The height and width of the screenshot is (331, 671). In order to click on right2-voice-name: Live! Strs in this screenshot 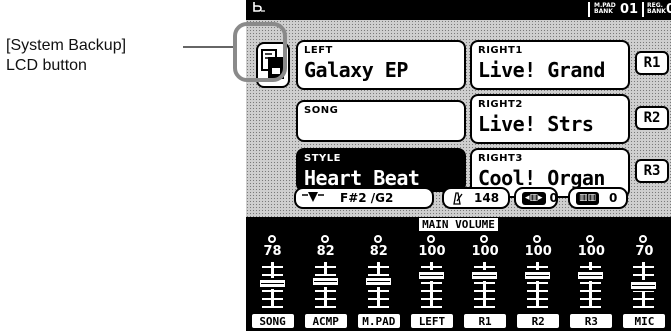, I will do `click(536, 124)`.